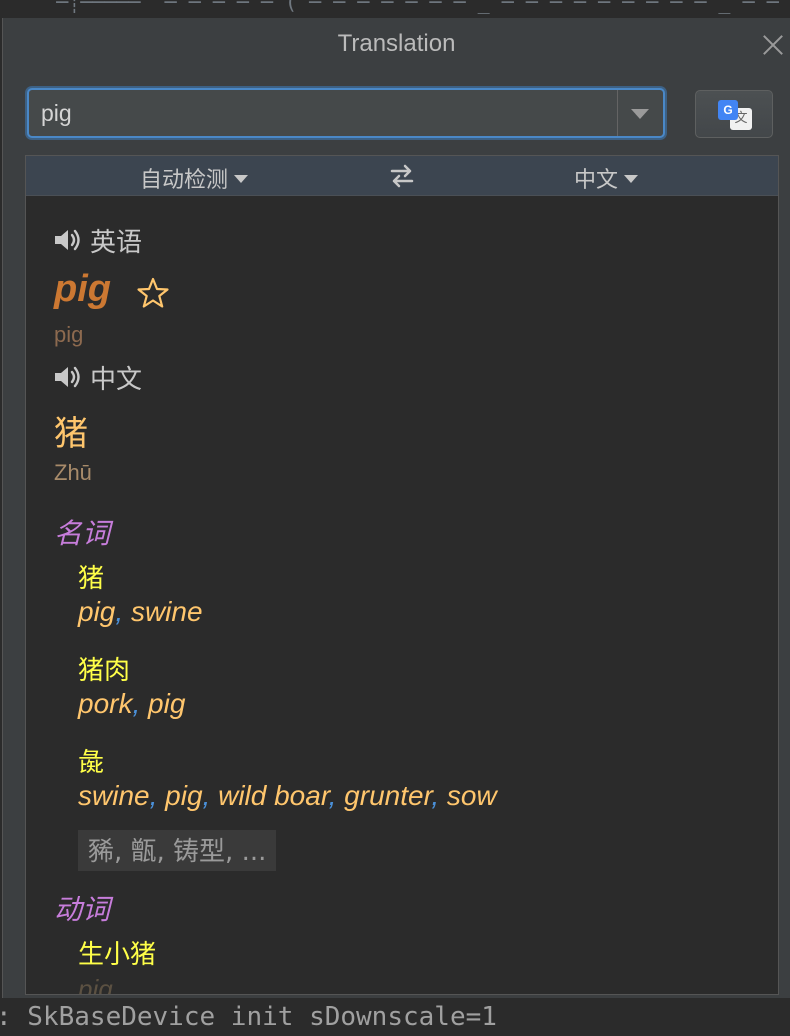 The width and height of the screenshot is (790, 1036). Describe the element at coordinates (73, 472) in the screenshot. I see `translated-phonetic: Zhū` at that location.